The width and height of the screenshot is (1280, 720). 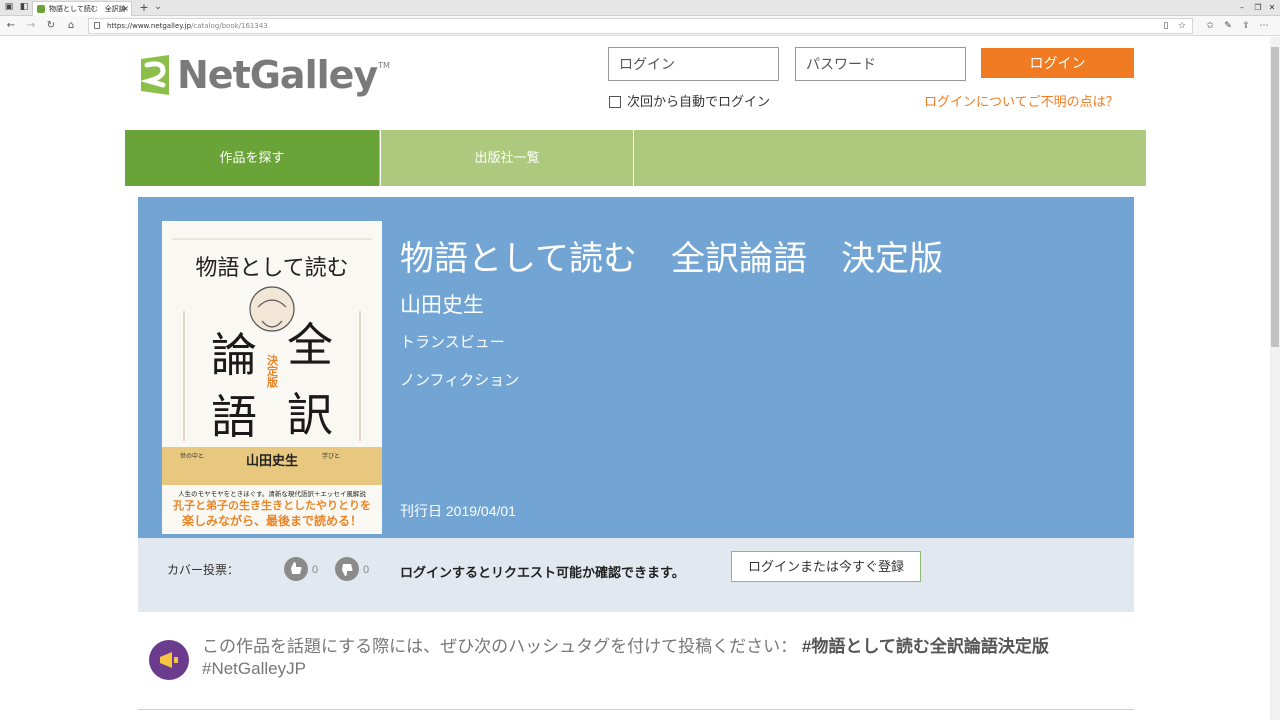 What do you see at coordinates (125, 9) in the screenshot?
I see `tab-close-icon: ×` at bounding box center [125, 9].